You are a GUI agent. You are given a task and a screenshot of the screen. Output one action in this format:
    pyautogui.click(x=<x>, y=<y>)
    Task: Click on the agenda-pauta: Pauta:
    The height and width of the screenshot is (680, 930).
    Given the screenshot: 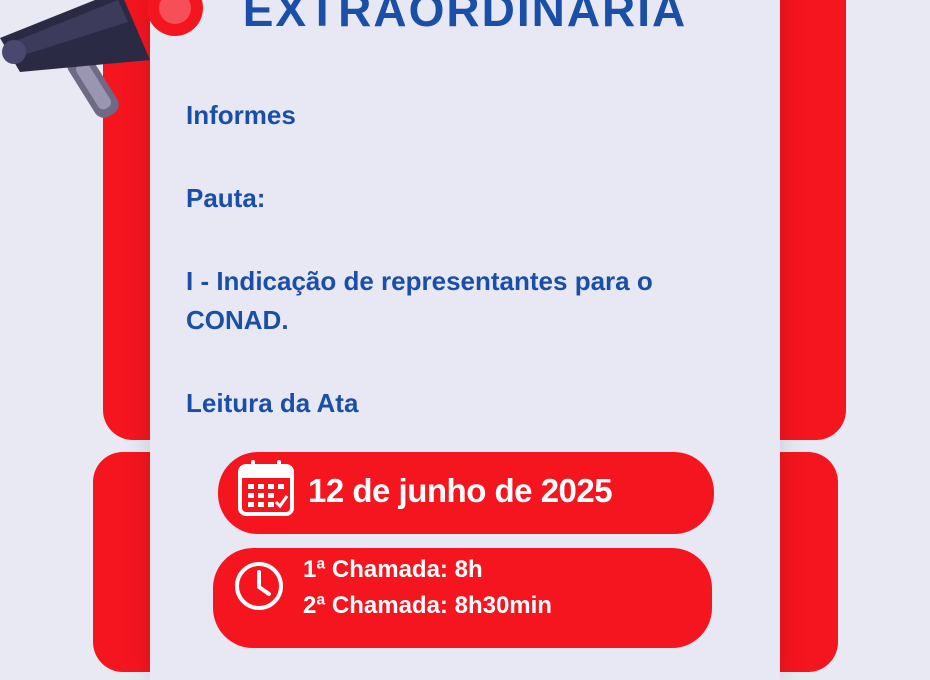 What is the action you would take?
    pyautogui.click(x=226, y=198)
    